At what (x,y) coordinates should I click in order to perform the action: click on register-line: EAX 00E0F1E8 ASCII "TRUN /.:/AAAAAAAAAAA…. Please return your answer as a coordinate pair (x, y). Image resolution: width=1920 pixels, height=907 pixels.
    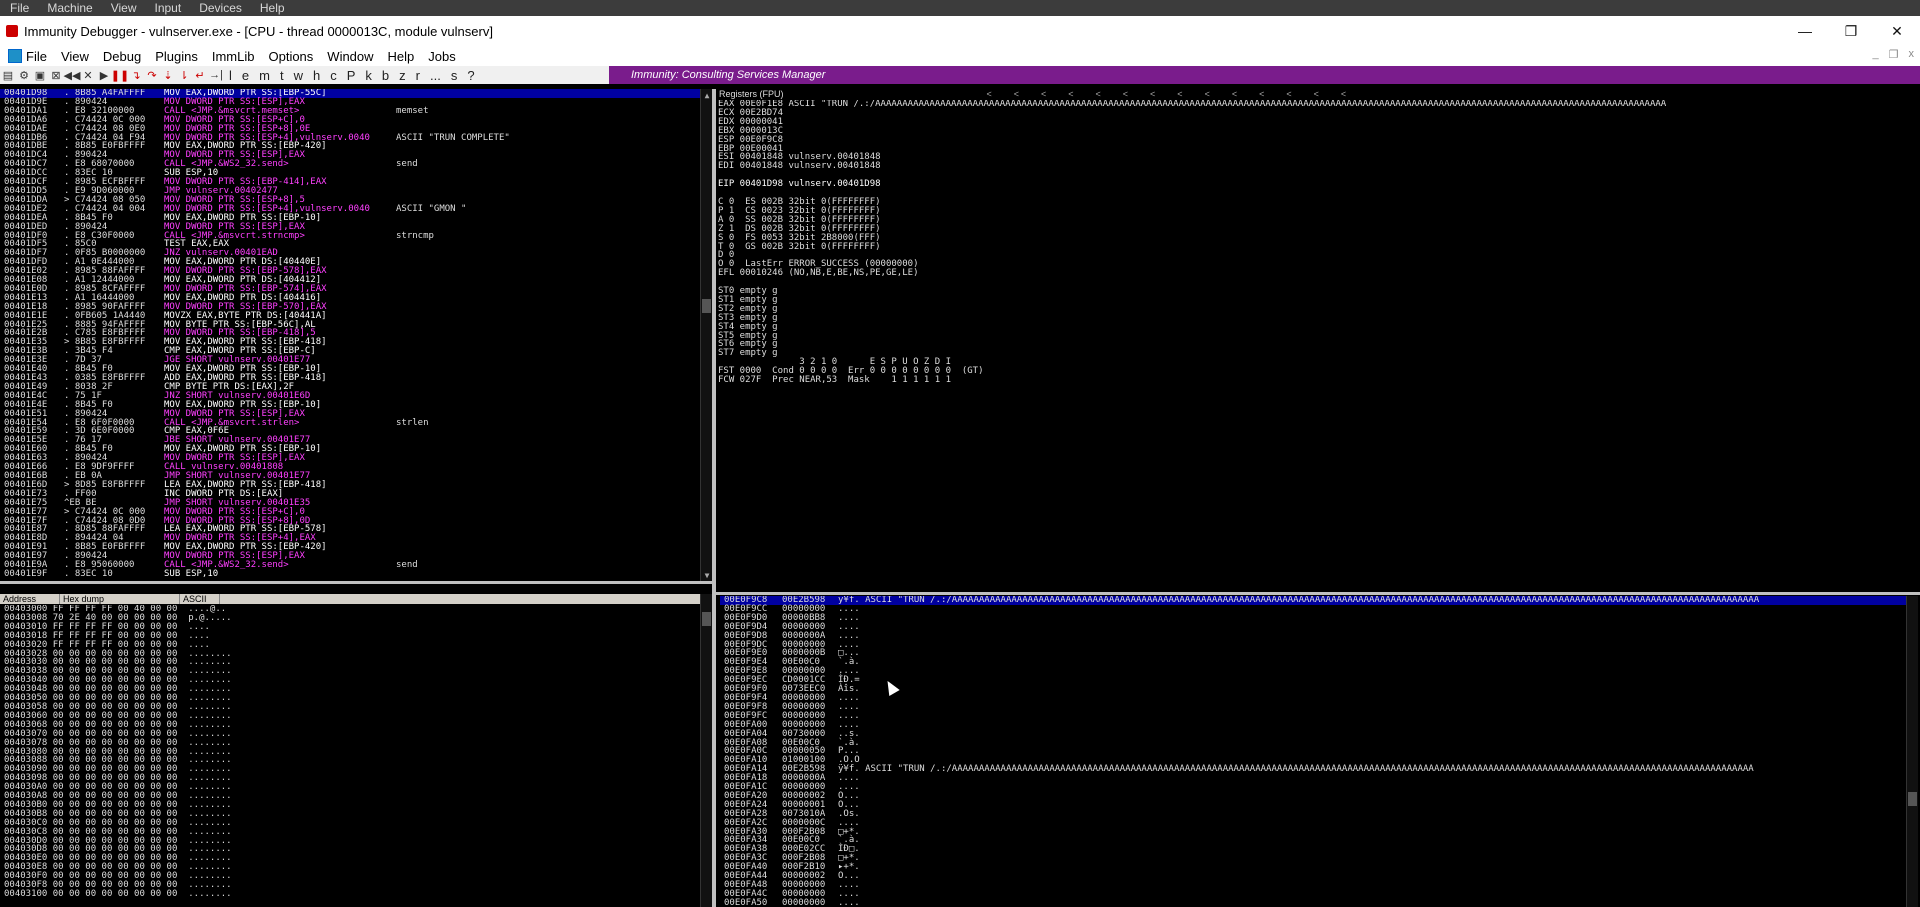
    Looking at the image, I should click on (1319, 104).